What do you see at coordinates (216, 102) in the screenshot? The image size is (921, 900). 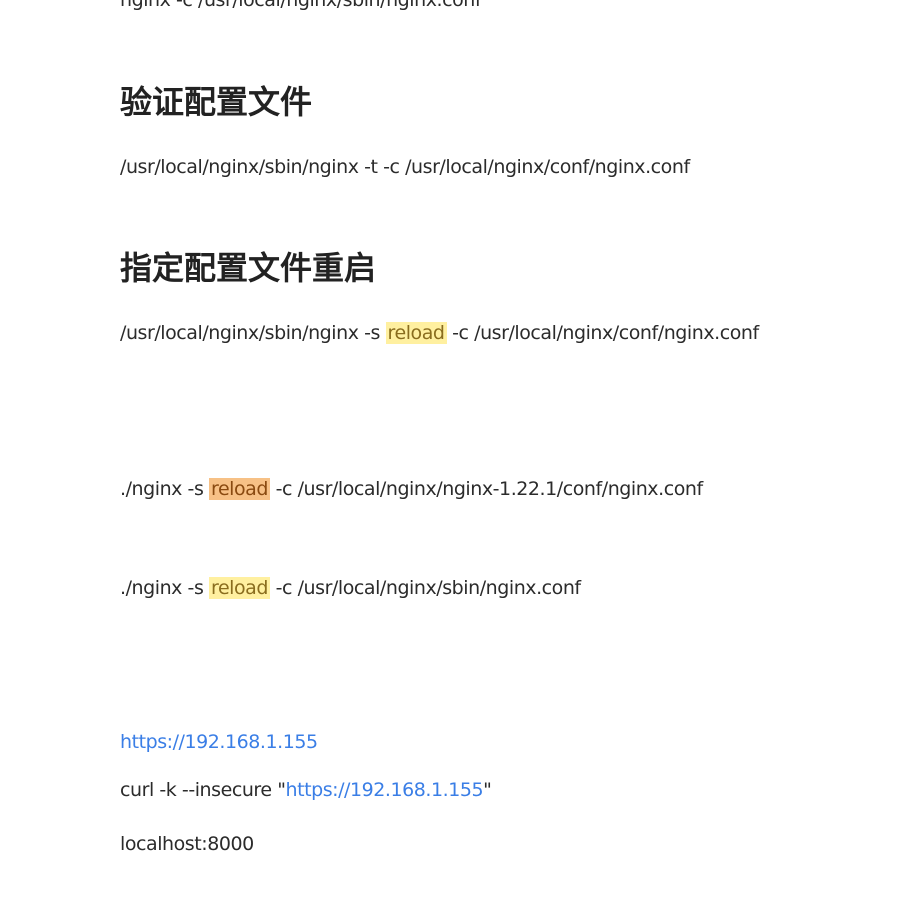 I see `heading-verify-config: 验证配置文件` at bounding box center [216, 102].